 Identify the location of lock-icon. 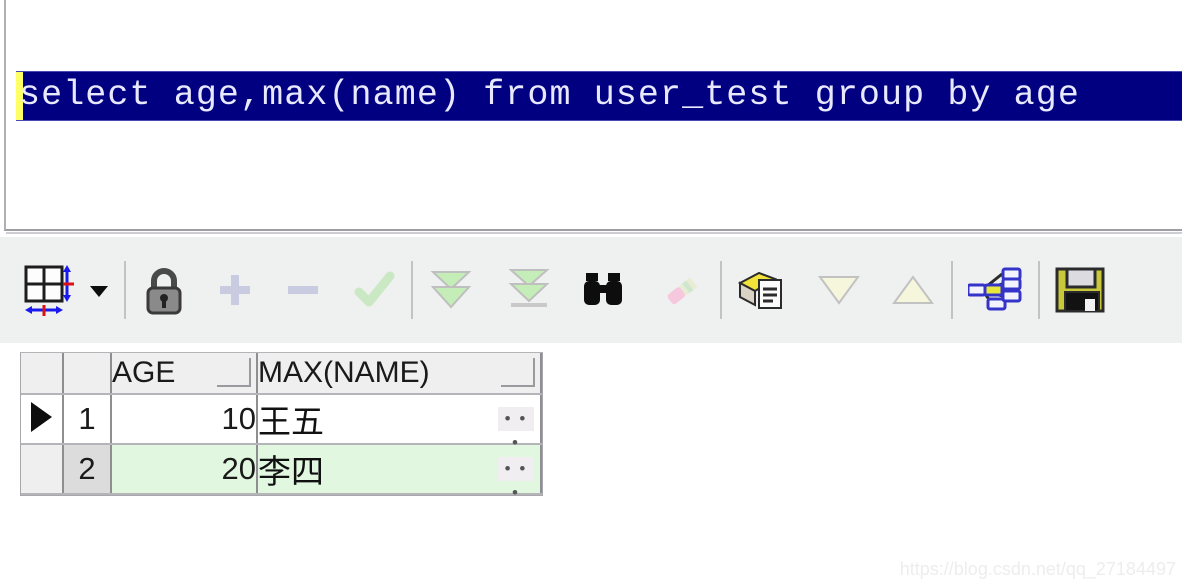
(164, 290).